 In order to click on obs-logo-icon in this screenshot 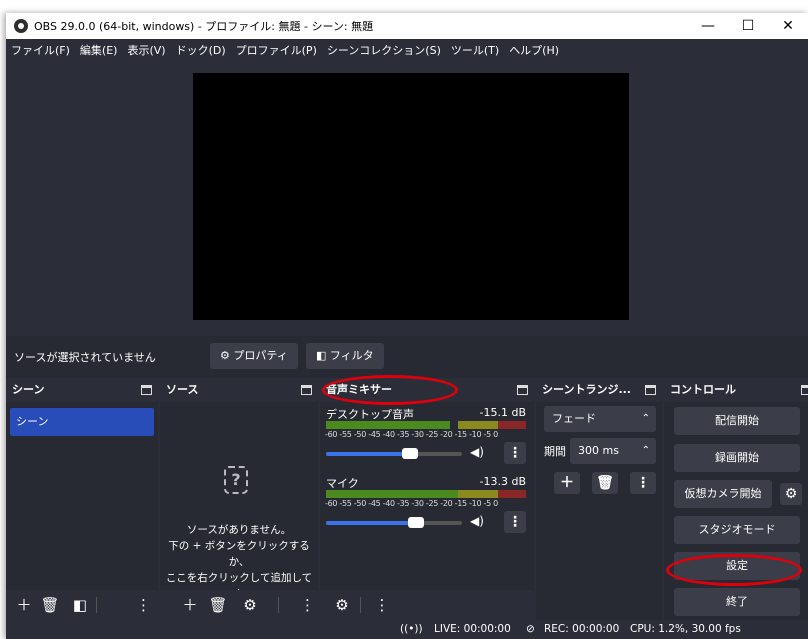, I will do `click(21, 26)`.